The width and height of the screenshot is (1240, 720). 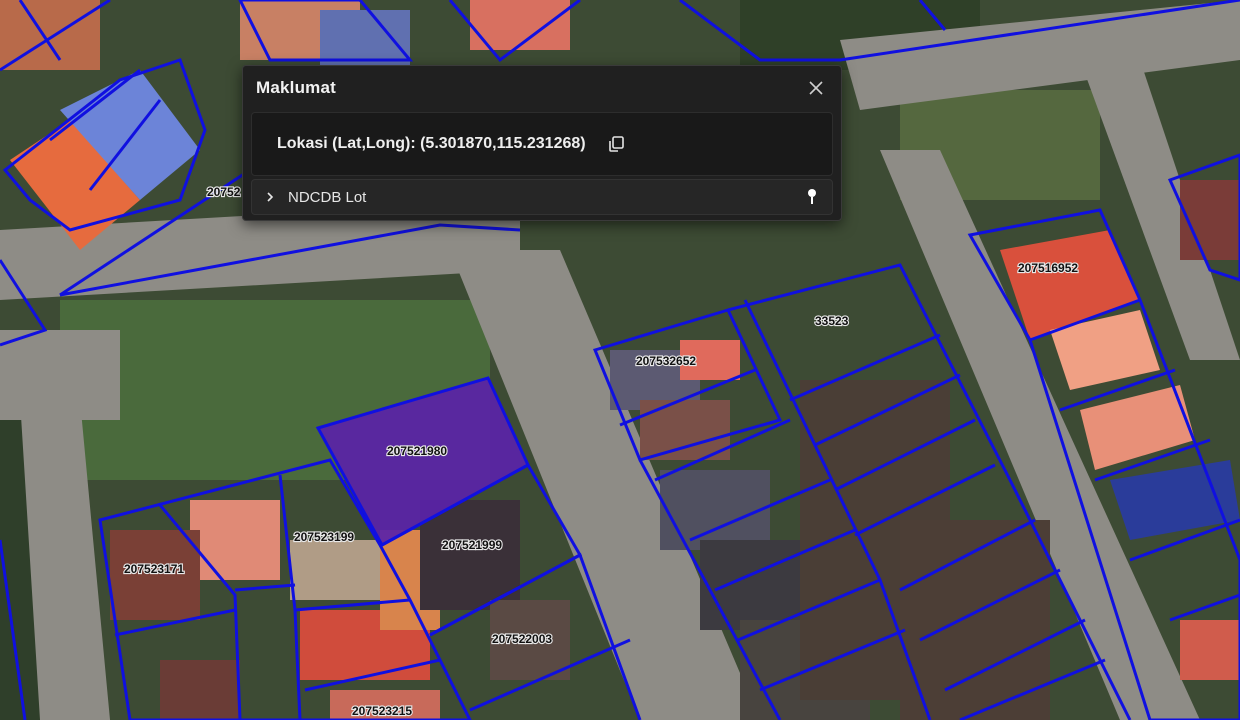 I want to click on lot-label: 207523199, so click(x=324, y=537).